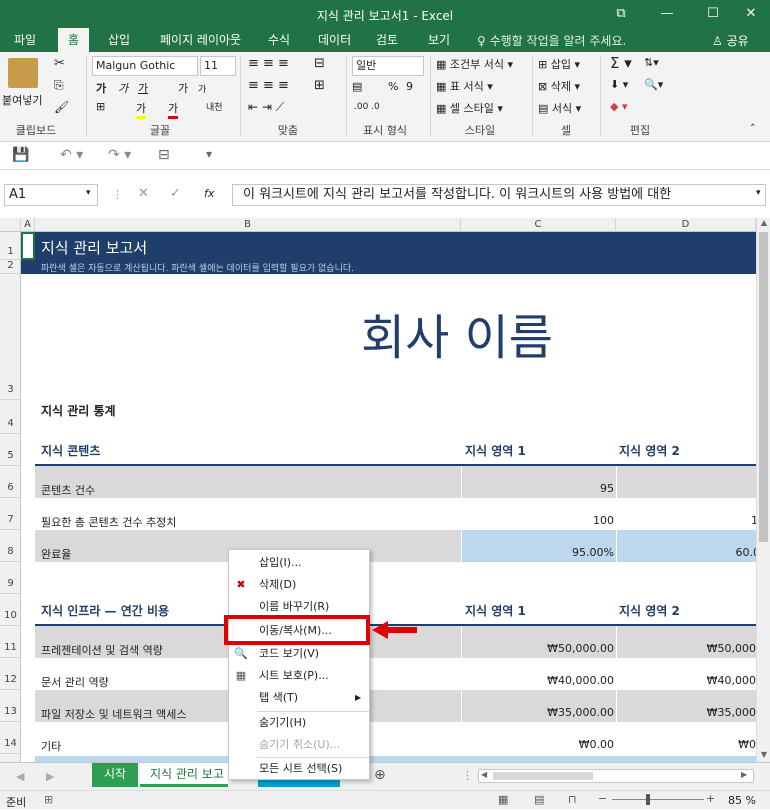 The height and width of the screenshot is (810, 770). I want to click on sheet-tab-report: 지식 관리 보고, so click(184, 775).